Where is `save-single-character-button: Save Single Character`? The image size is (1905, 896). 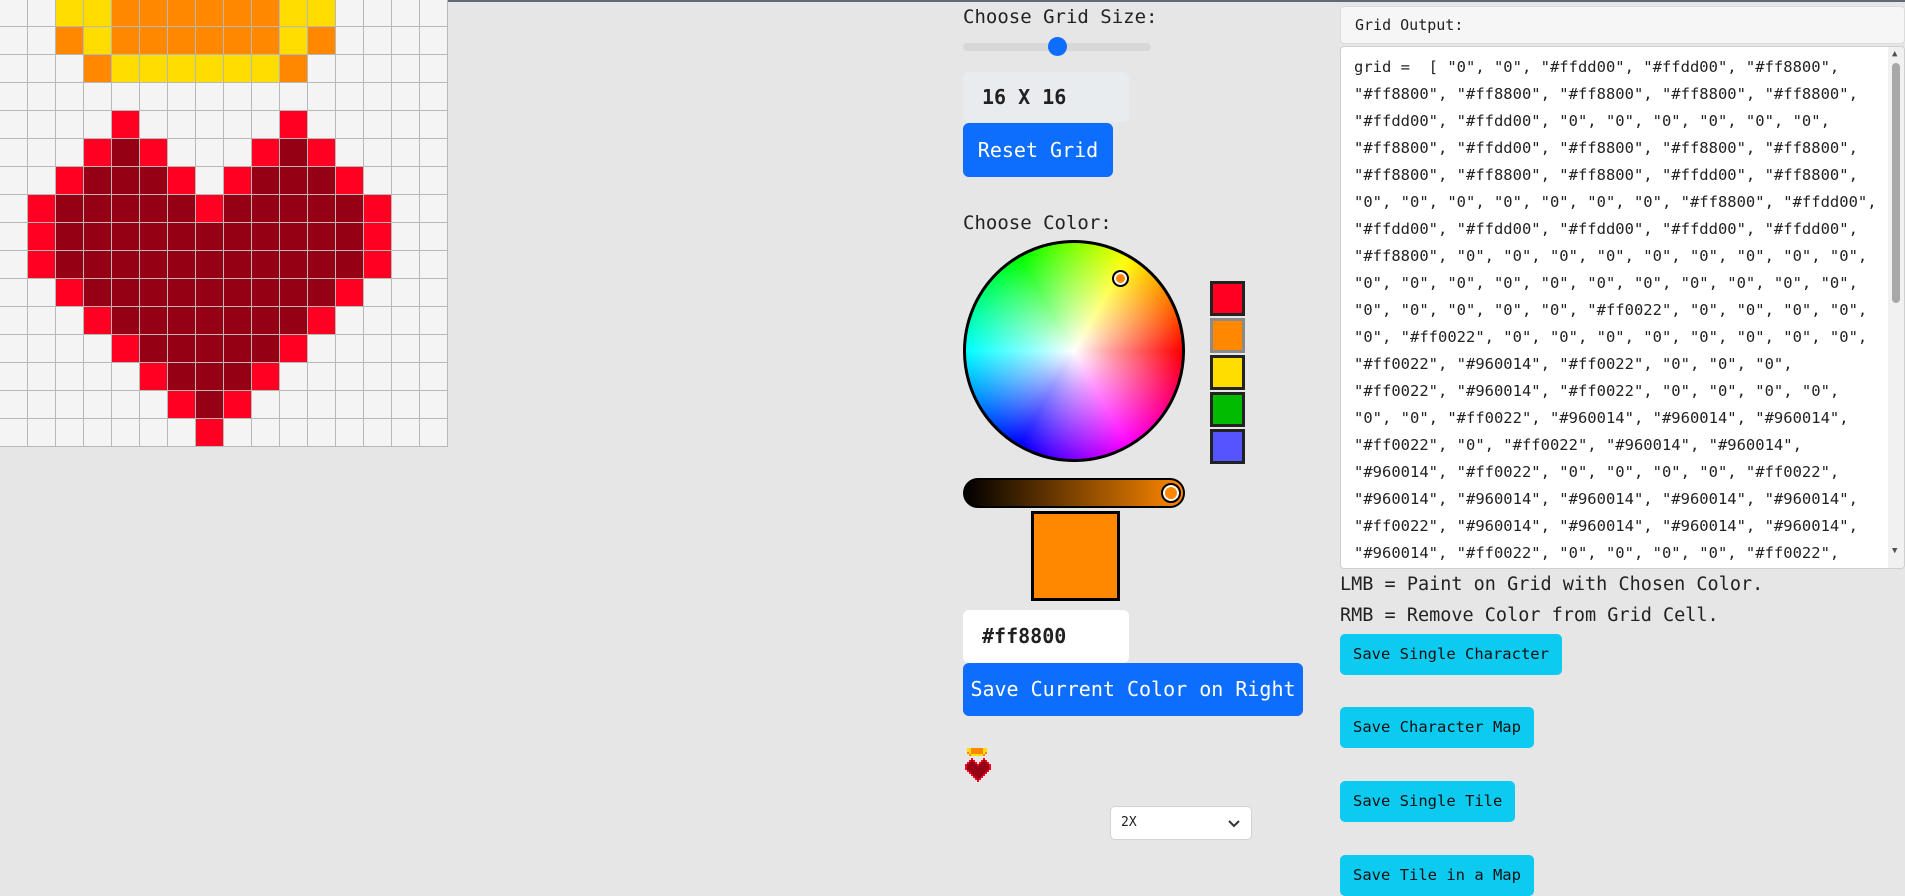
save-single-character-button: Save Single Character is located at coordinates (1451, 654).